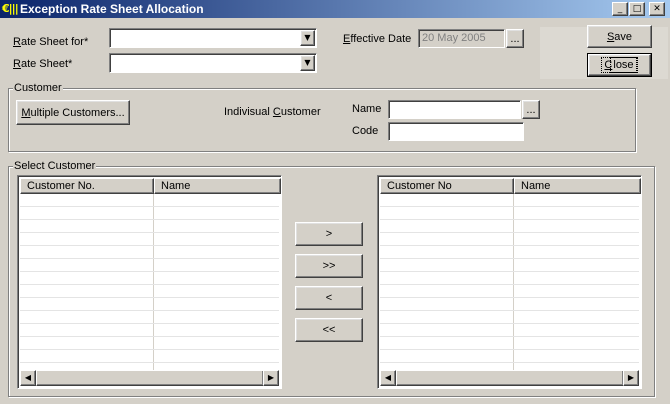  I want to click on move-all-left-button: <<, so click(329, 330).